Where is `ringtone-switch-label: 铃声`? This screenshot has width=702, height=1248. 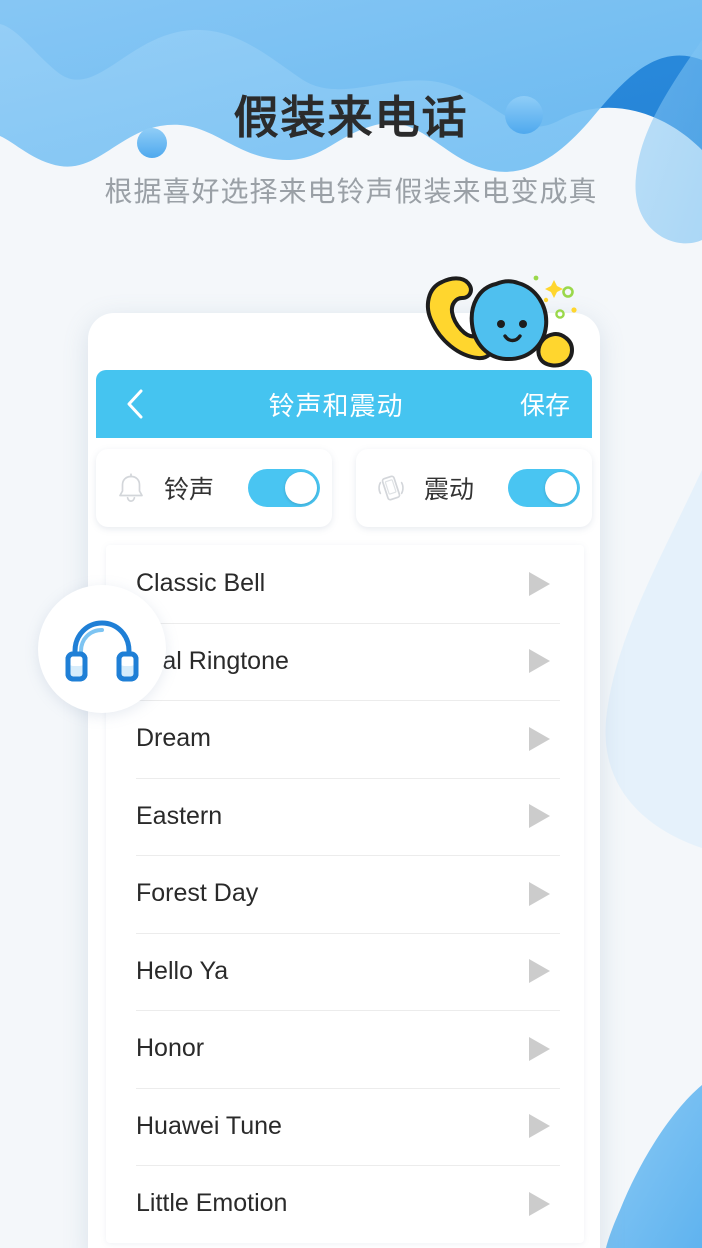
ringtone-switch-label: 铃声 is located at coordinates (189, 490).